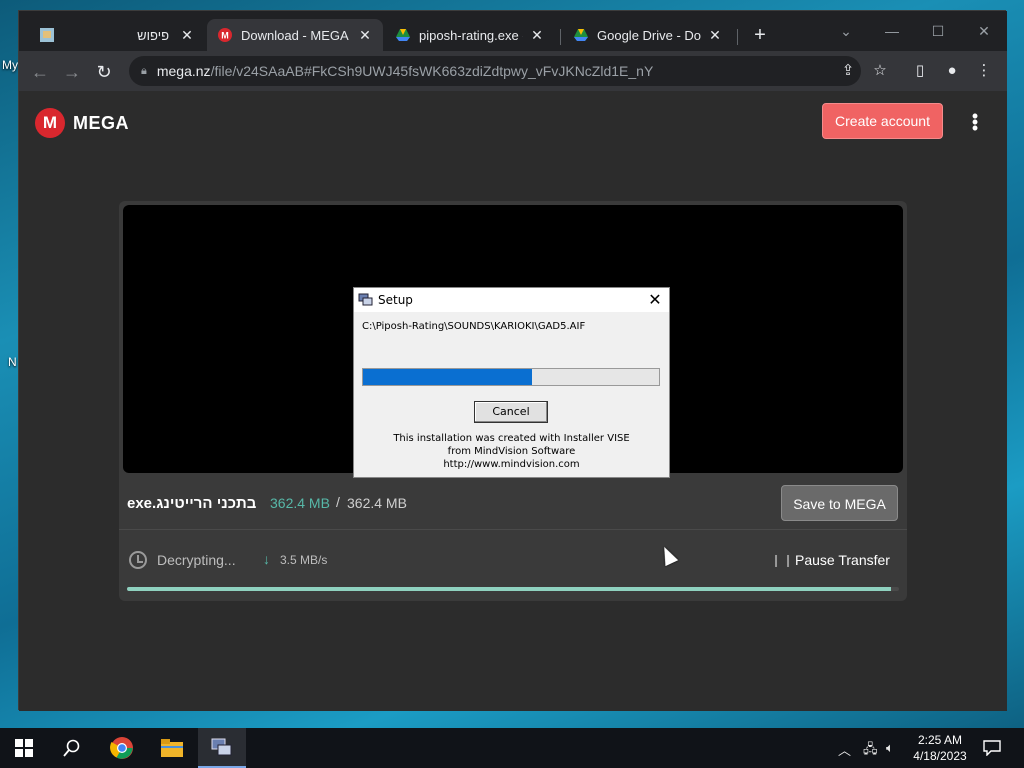 The width and height of the screenshot is (1024, 768). What do you see at coordinates (511, 412) in the screenshot?
I see `cancel-button: Cancel` at bounding box center [511, 412].